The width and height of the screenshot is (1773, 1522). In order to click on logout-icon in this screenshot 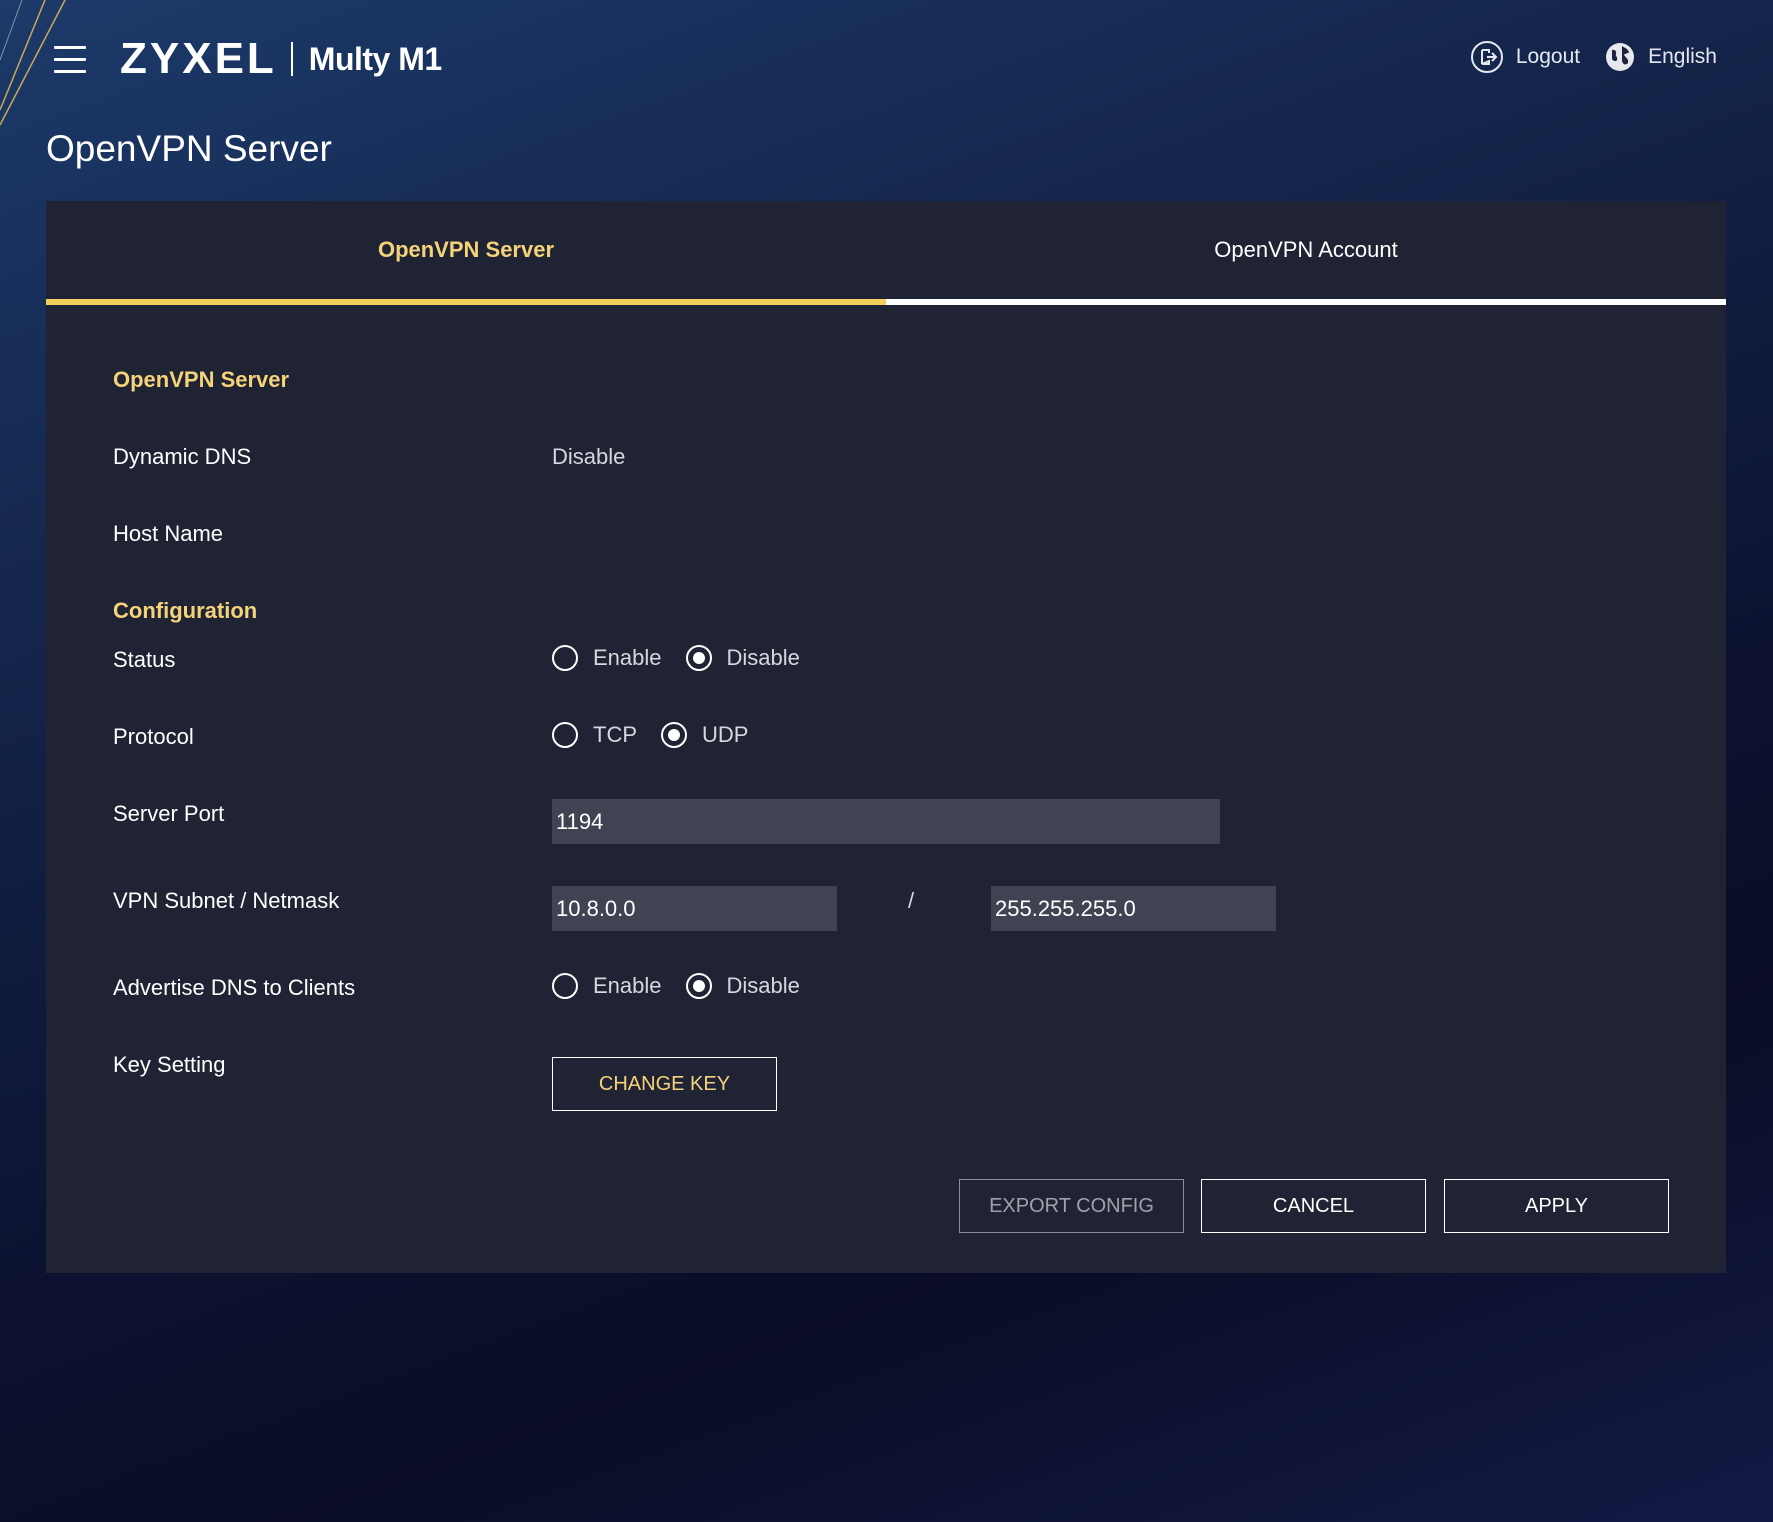, I will do `click(1486, 57)`.